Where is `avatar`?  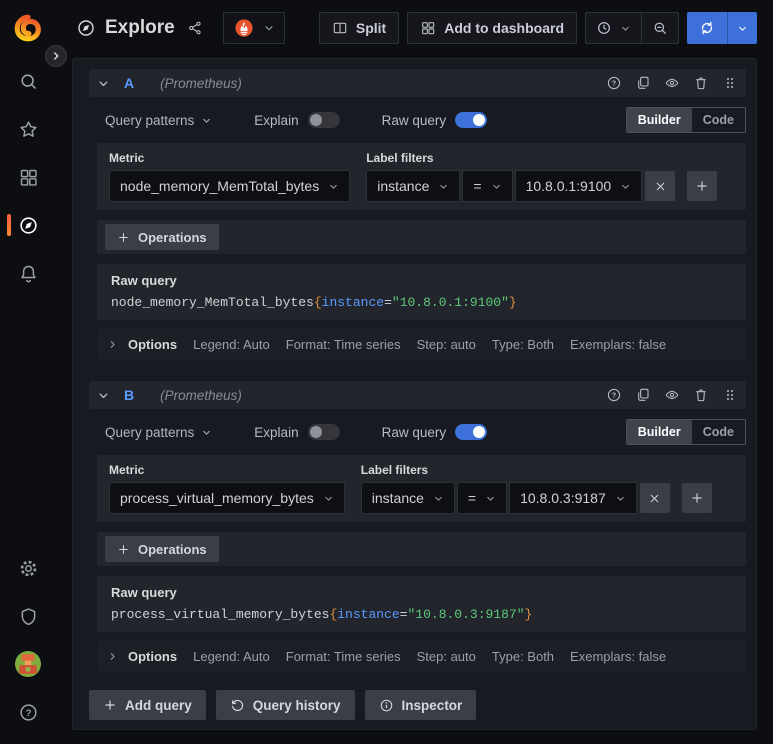 avatar is located at coordinates (28, 664).